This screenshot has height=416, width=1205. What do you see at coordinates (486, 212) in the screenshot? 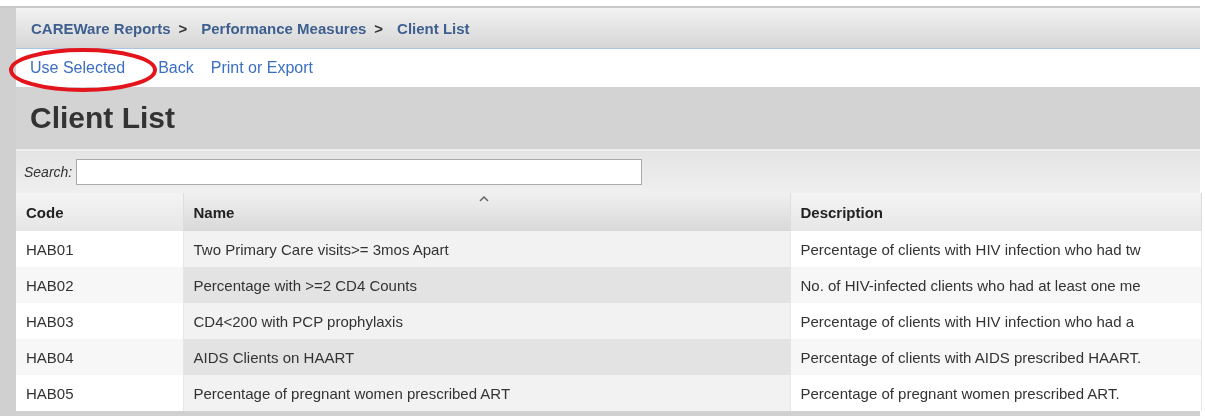
I see `column-header: Name` at bounding box center [486, 212].